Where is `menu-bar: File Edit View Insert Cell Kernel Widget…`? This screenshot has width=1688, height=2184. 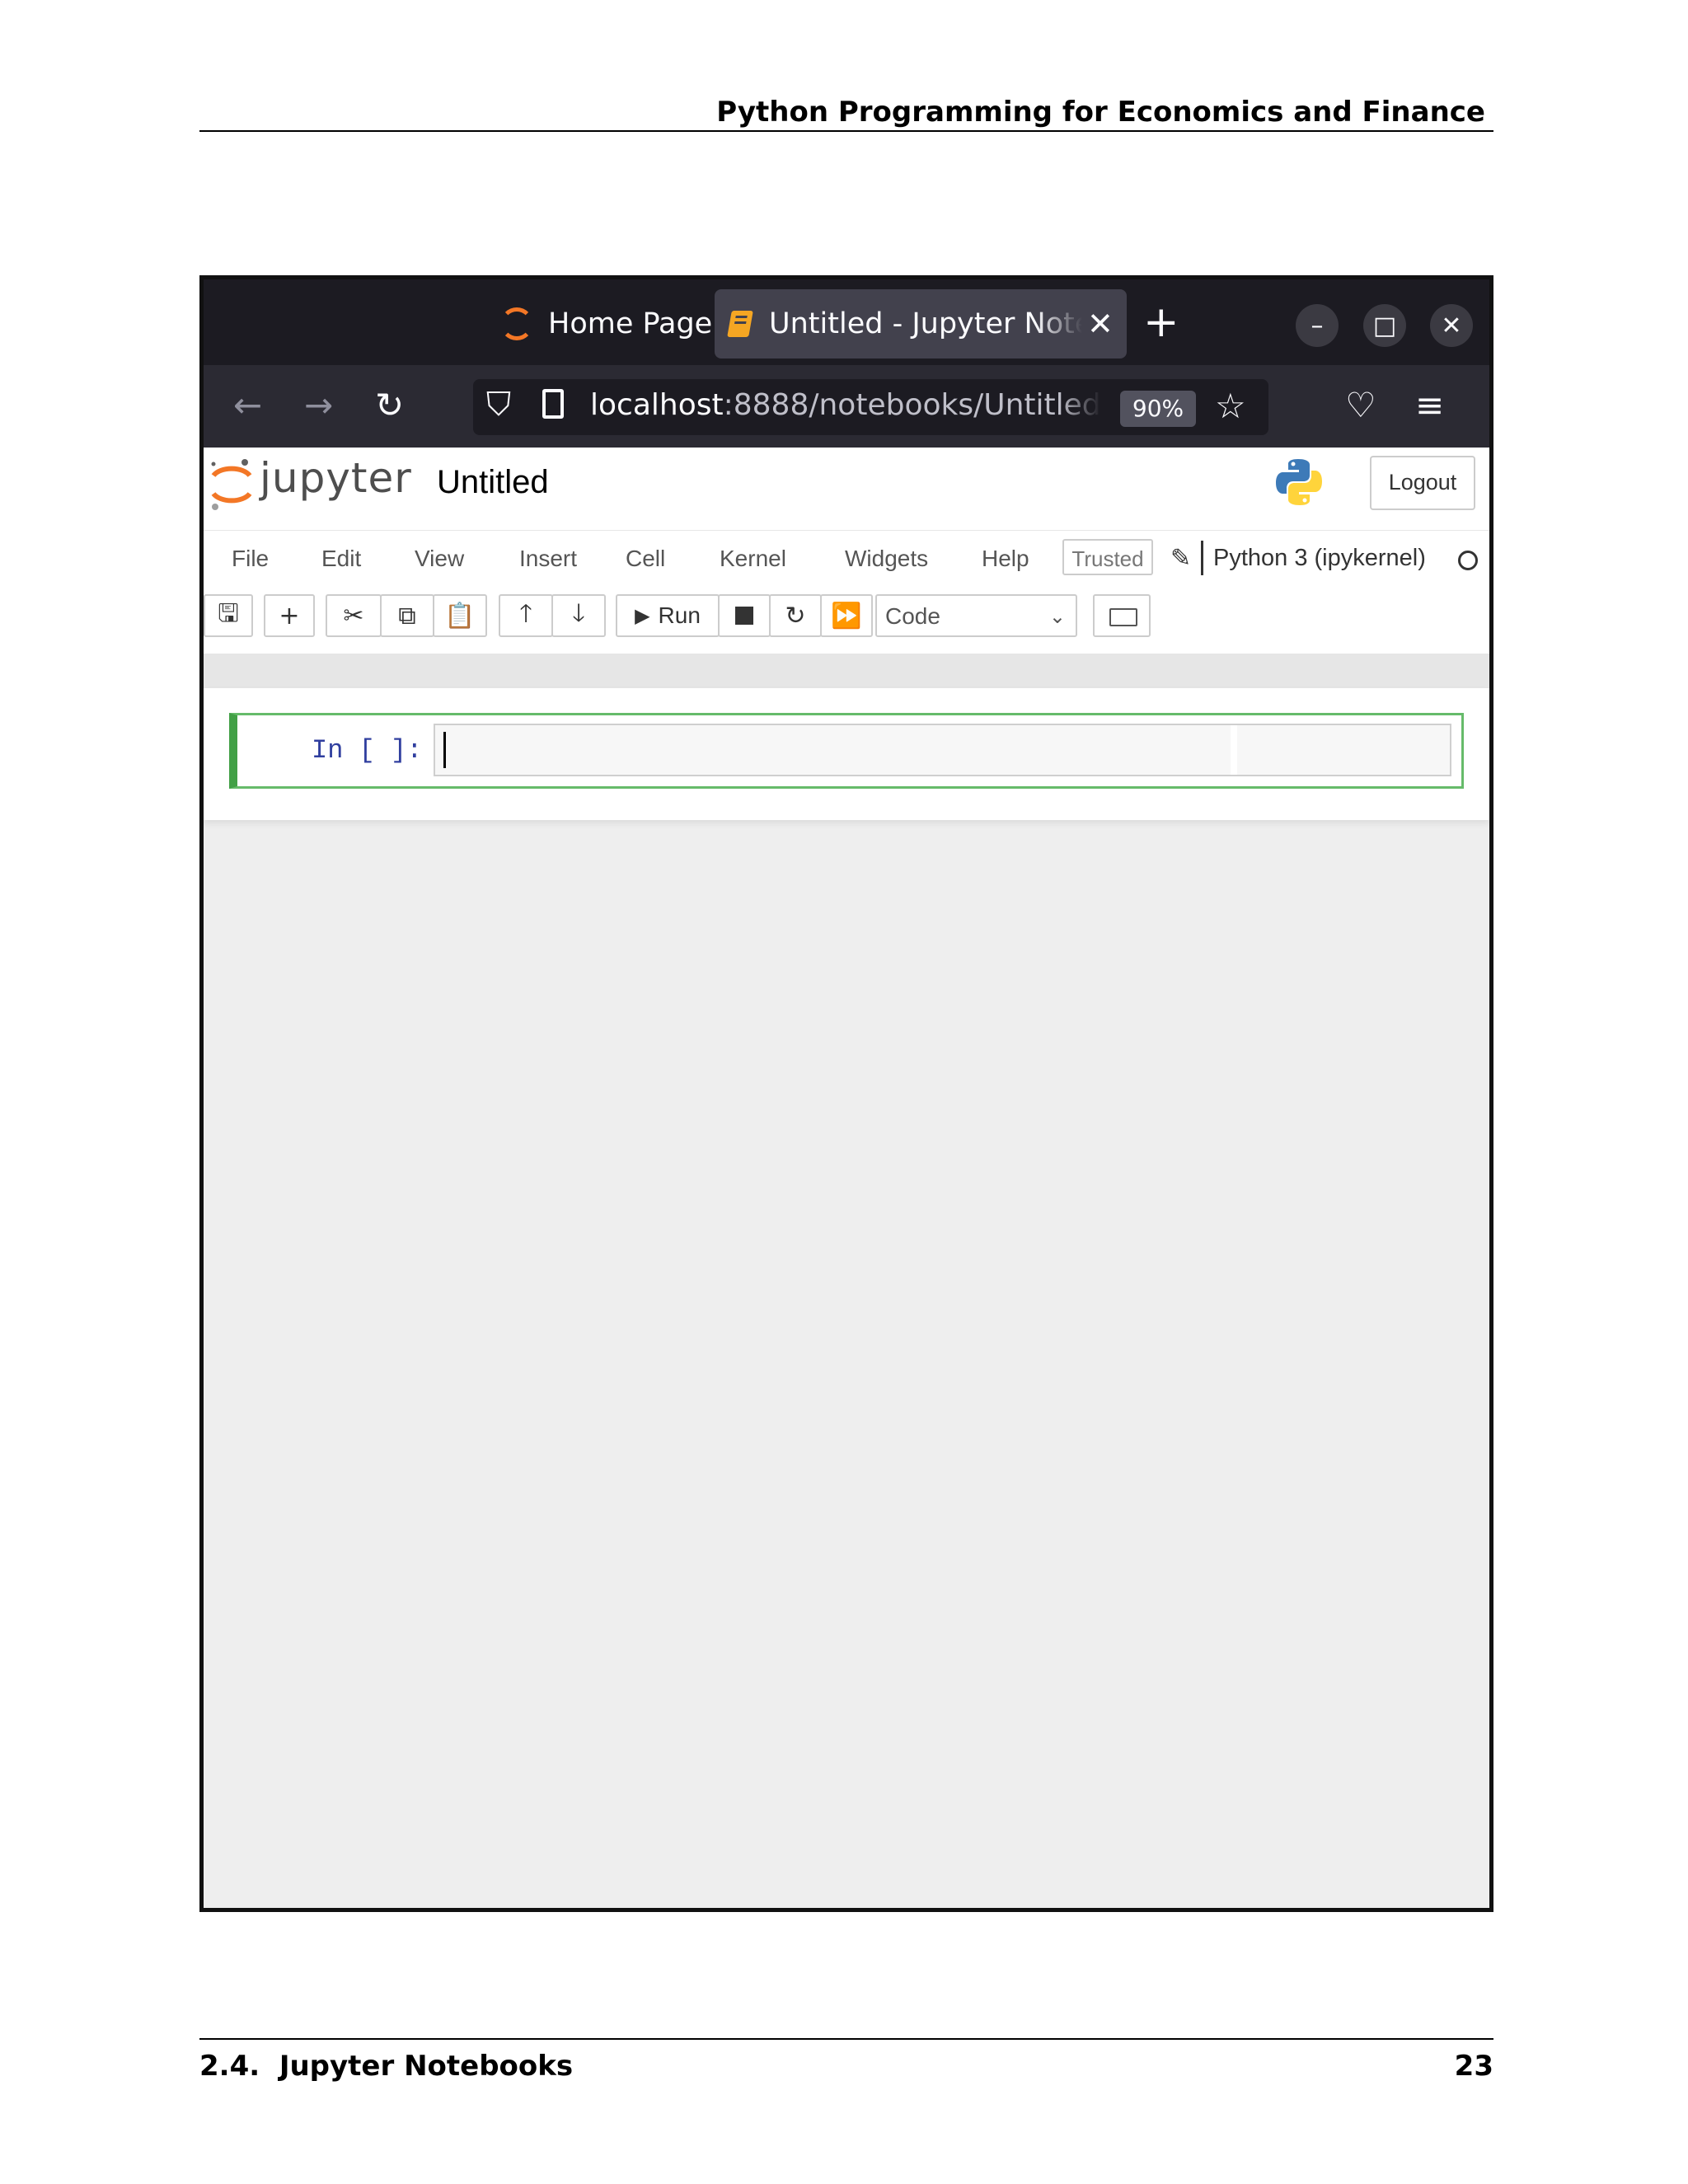
menu-bar: File Edit View Insert Cell Kernel Widget… is located at coordinates (847, 559).